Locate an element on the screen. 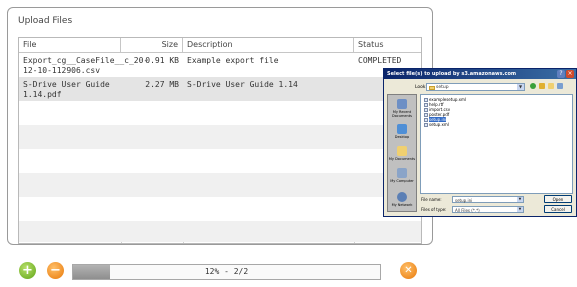  remove-file-button: − is located at coordinates (55, 270).